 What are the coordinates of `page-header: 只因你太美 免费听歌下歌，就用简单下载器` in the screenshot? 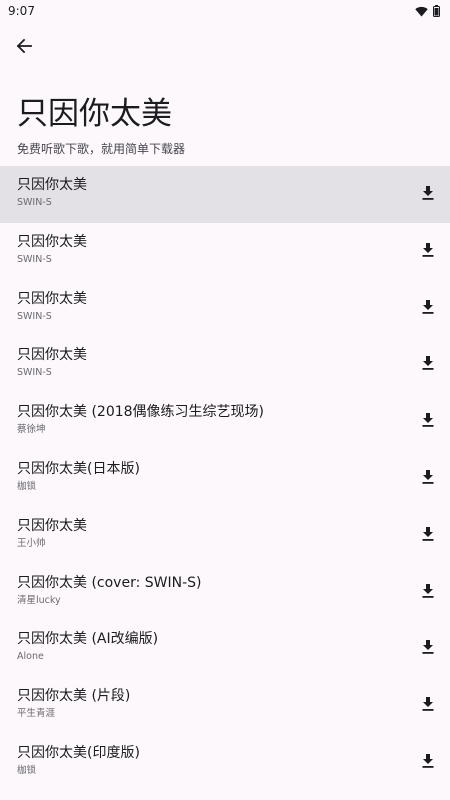 It's located at (227, 125).